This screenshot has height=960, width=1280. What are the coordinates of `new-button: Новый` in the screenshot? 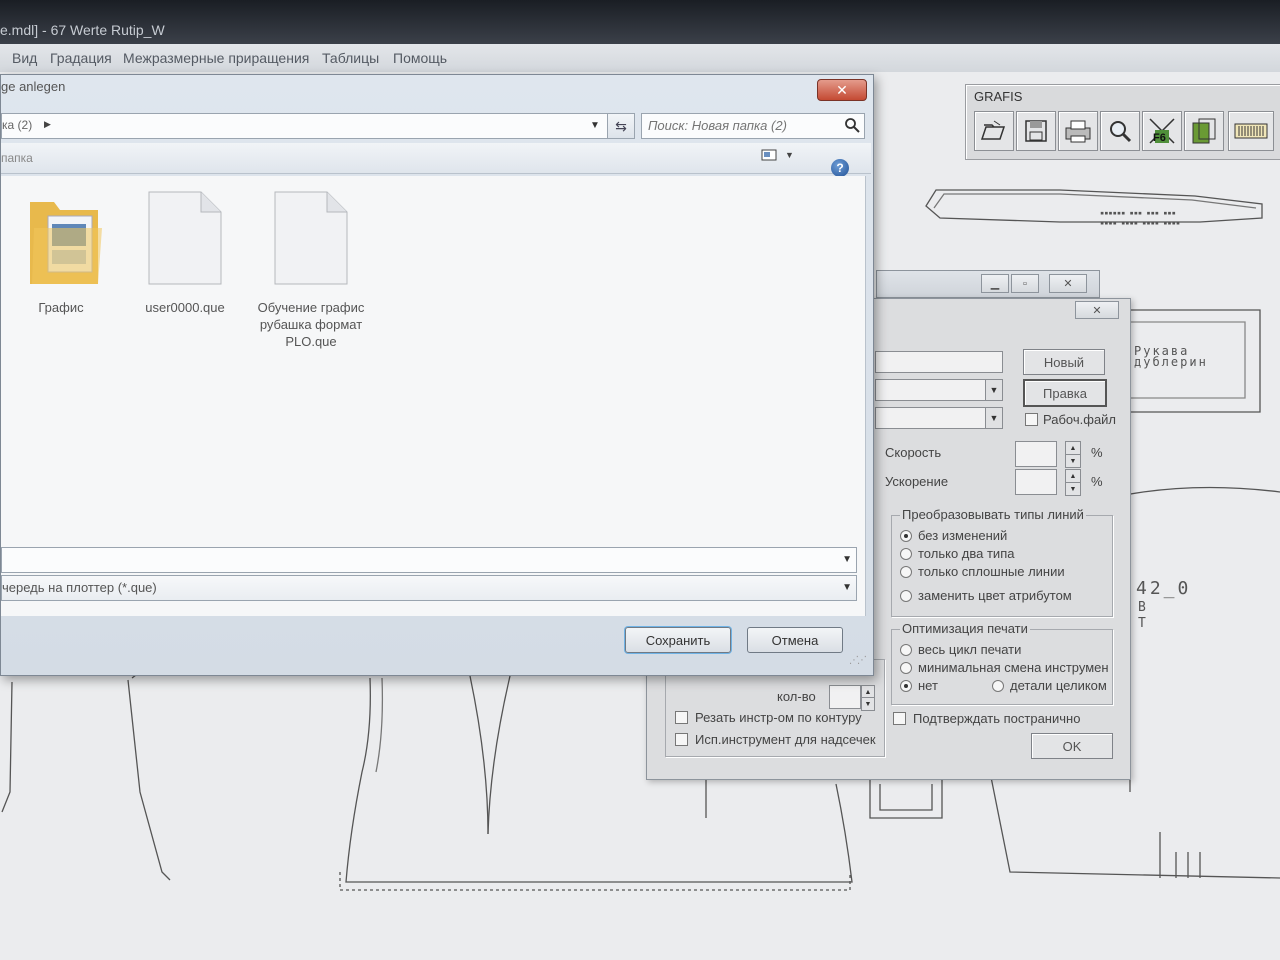 It's located at (1064, 362).